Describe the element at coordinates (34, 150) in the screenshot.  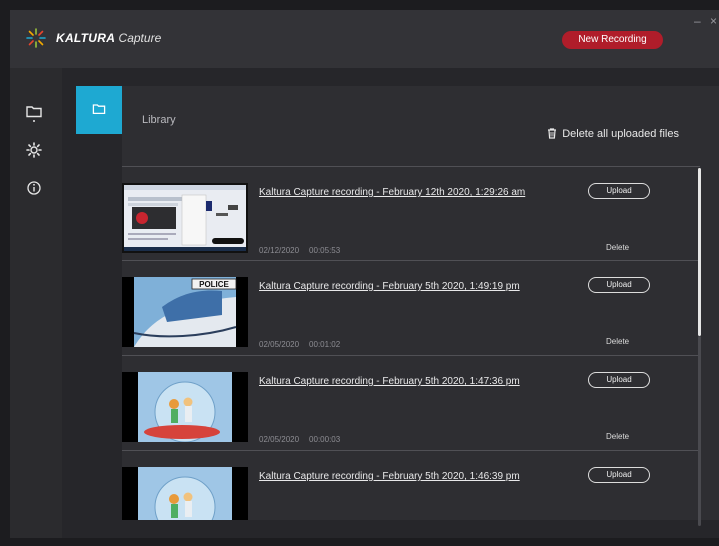
I see `settings-icon` at that location.